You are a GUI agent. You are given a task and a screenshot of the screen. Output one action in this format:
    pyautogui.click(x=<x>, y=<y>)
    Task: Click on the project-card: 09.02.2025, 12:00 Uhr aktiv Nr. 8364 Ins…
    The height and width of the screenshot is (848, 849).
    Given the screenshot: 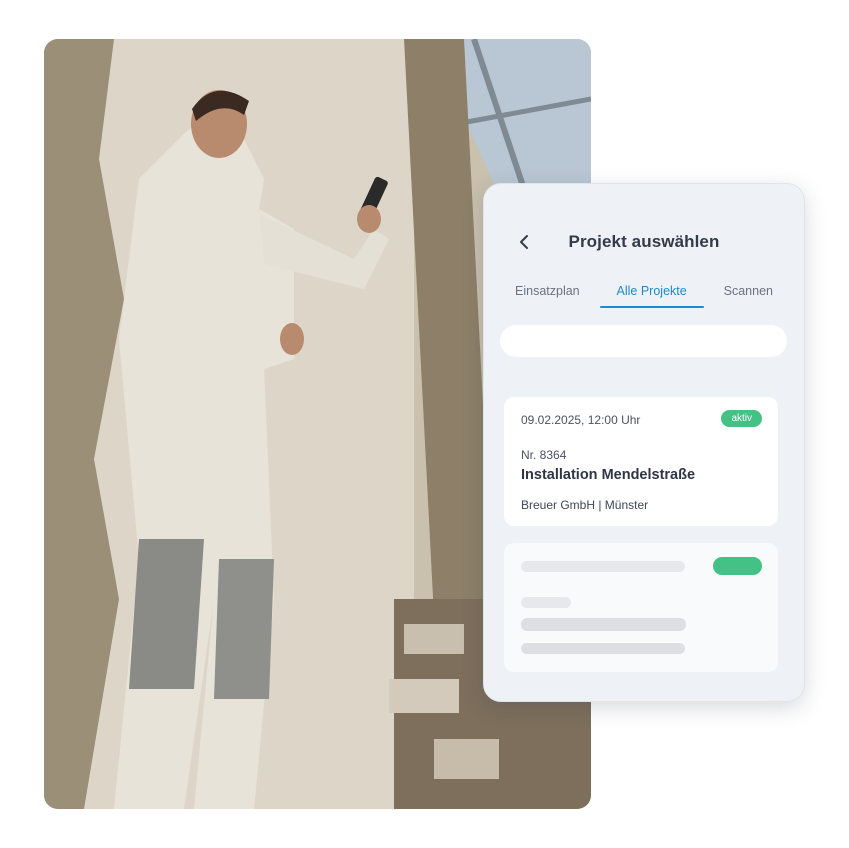 What is the action you would take?
    pyautogui.click(x=641, y=461)
    